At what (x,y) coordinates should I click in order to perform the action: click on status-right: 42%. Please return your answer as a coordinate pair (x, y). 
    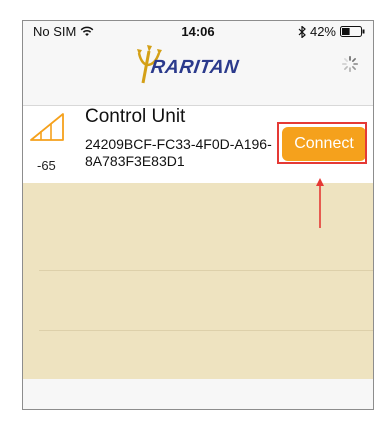
    Looking at the image, I should click on (331, 31).